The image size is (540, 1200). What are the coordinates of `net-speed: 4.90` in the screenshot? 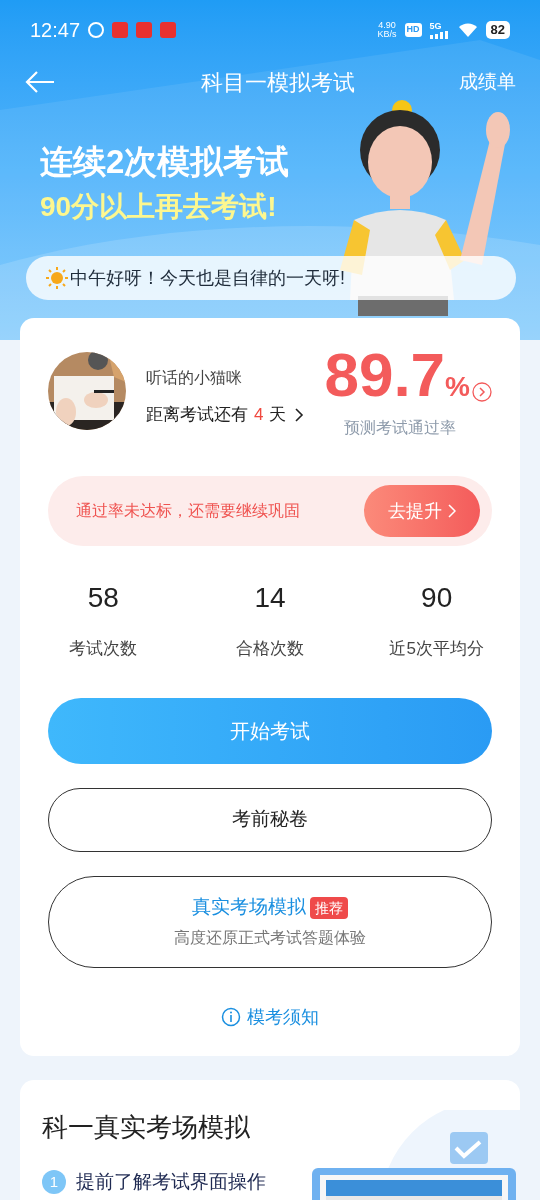 It's located at (387, 25).